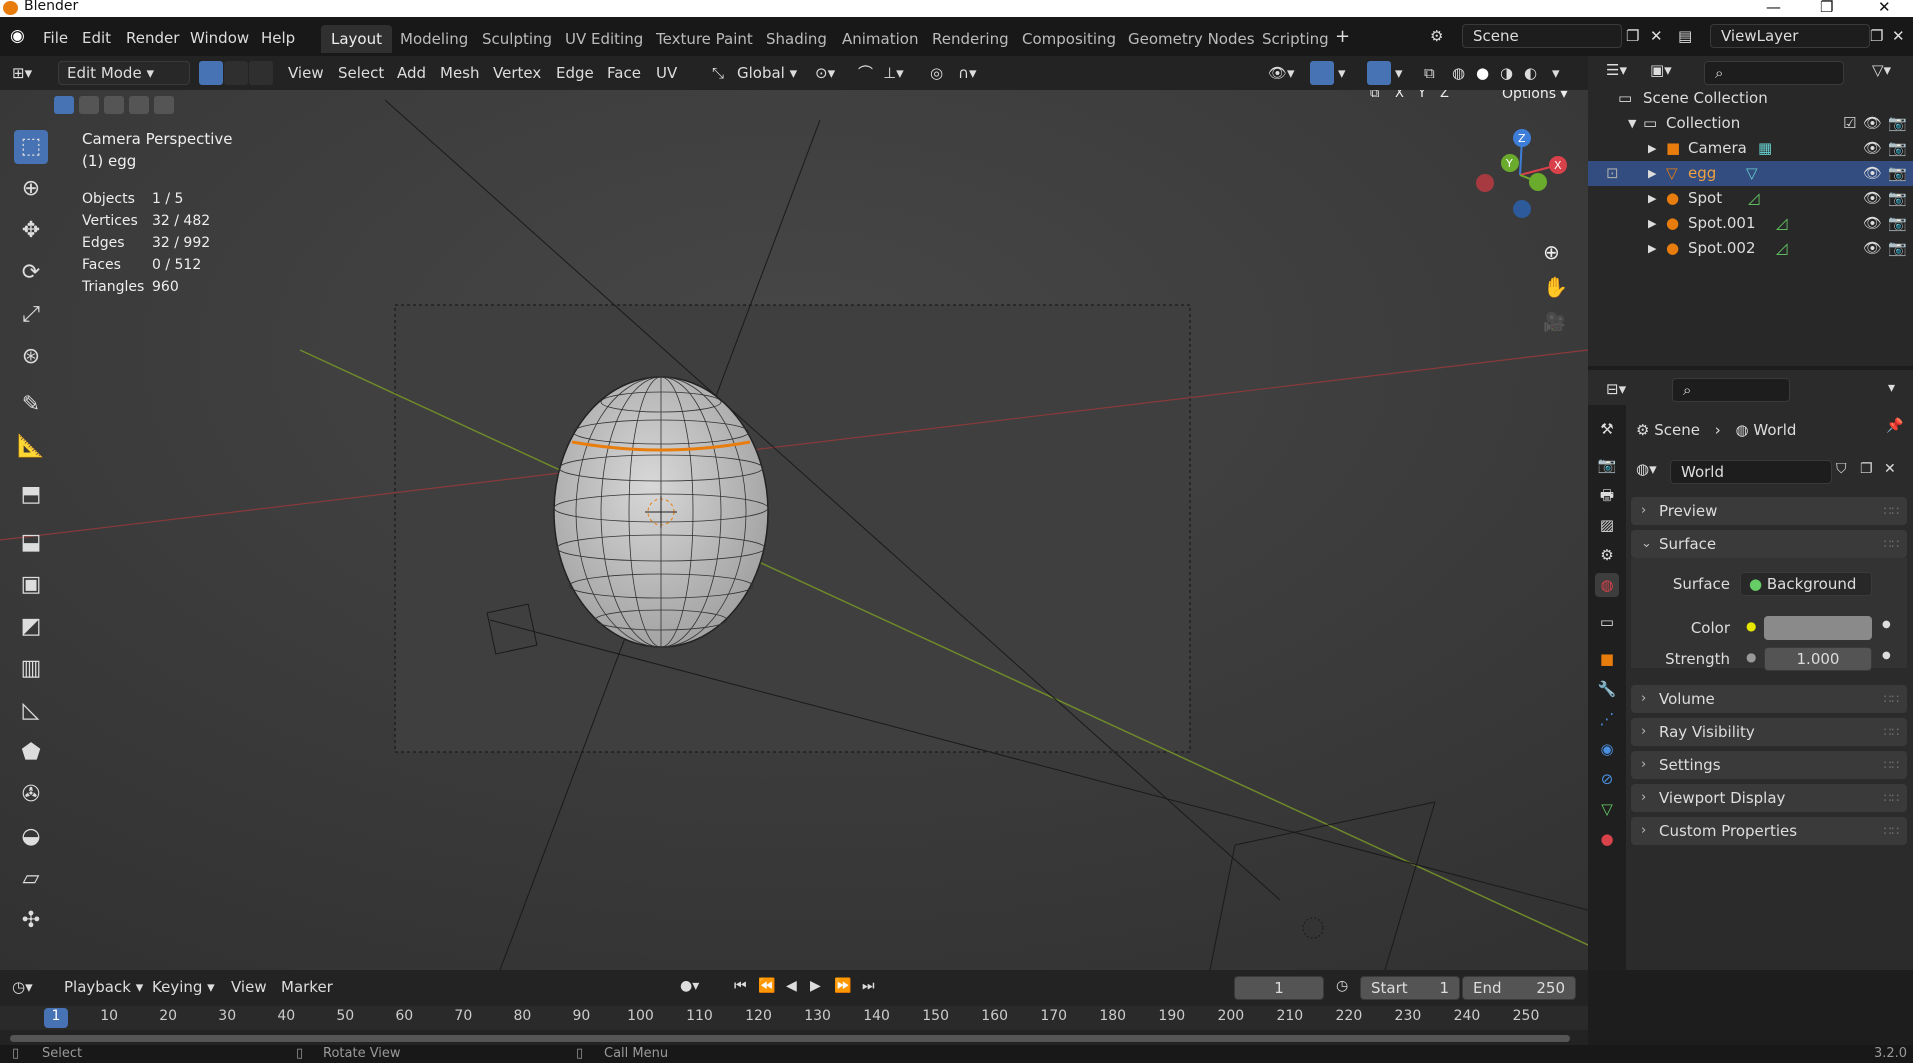  I want to click on knife-tool-icon: ◺, so click(31, 711).